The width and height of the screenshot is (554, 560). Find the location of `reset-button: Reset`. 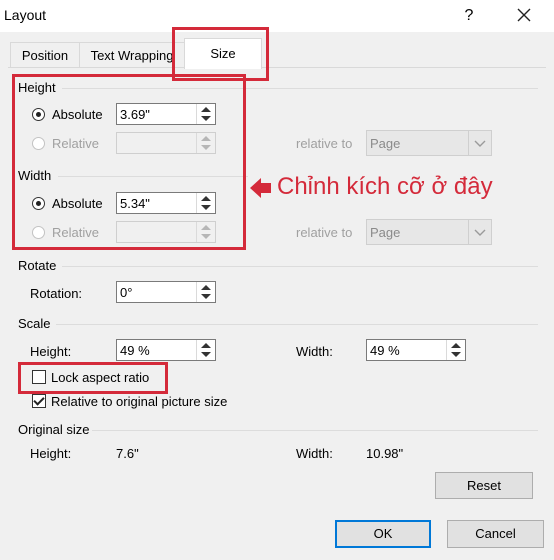

reset-button: Reset is located at coordinates (484, 485).